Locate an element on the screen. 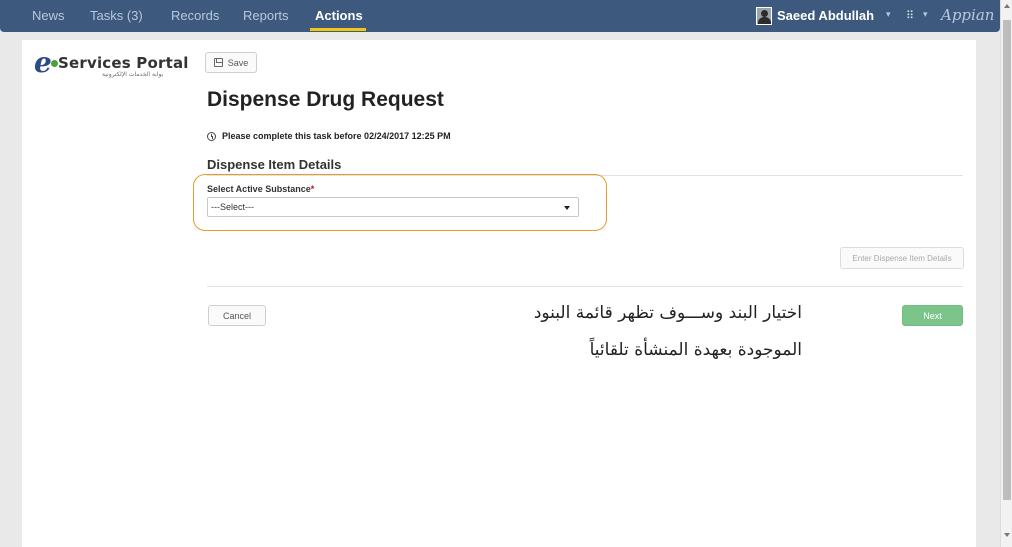  vertical-scrollbar is located at coordinates (1006, 273).